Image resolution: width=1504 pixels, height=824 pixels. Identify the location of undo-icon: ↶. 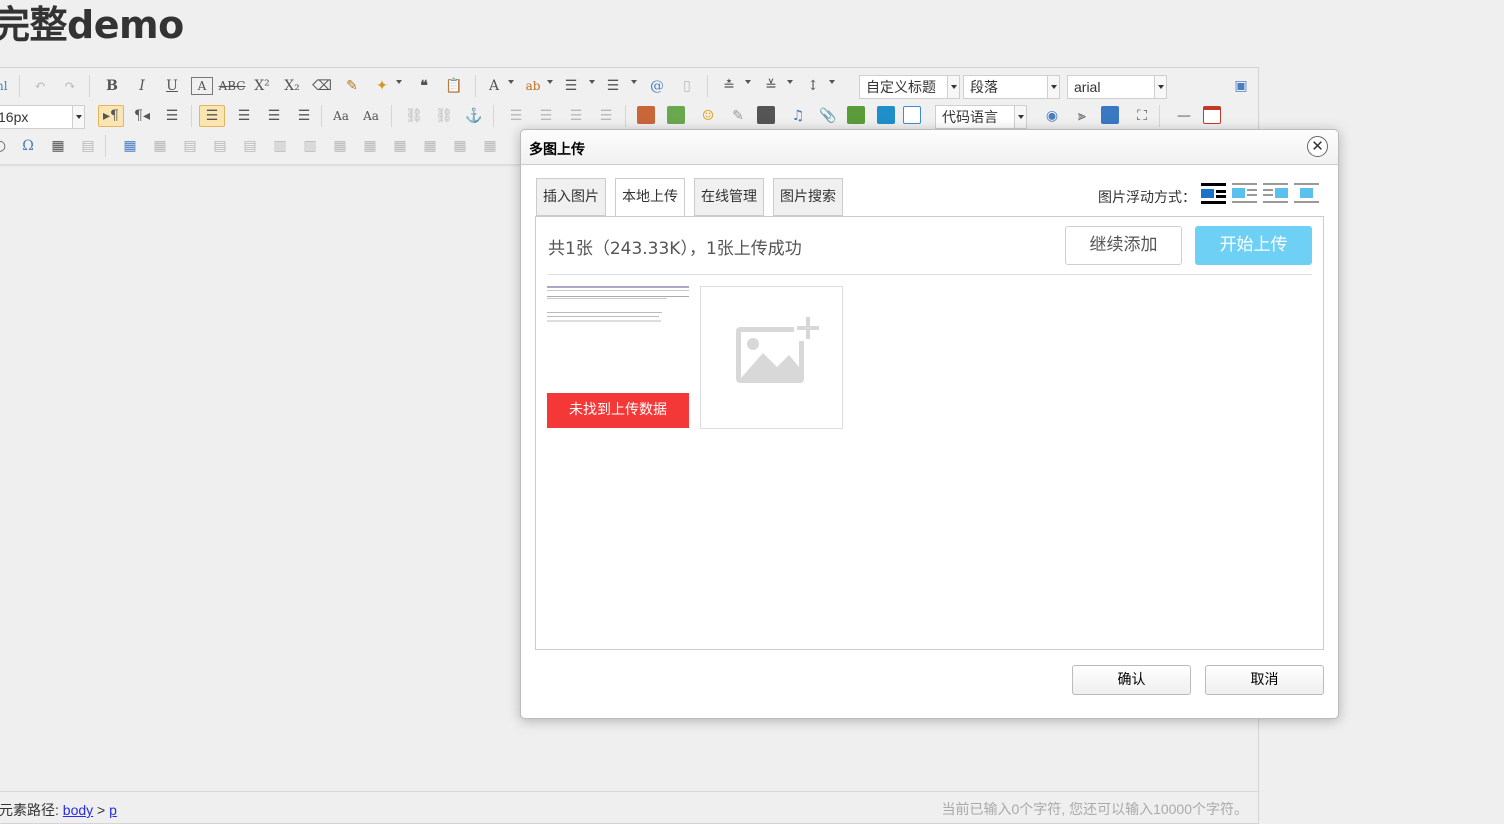
(40, 86).